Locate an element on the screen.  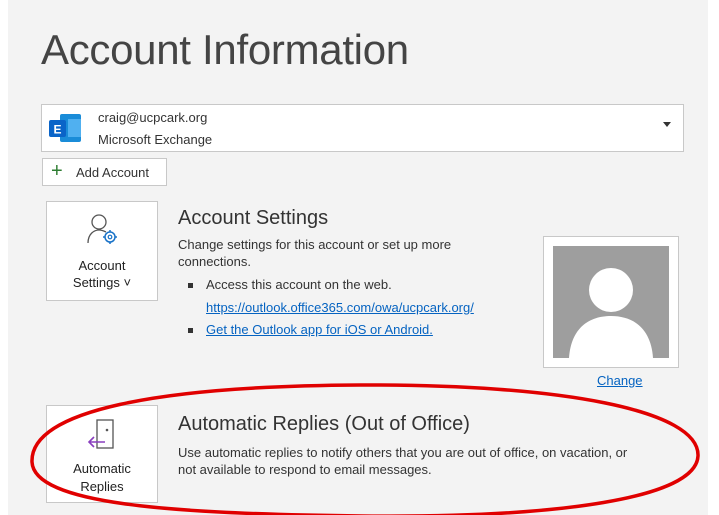
account-email: craig@ucpcark.org is located at coordinates (153, 117).